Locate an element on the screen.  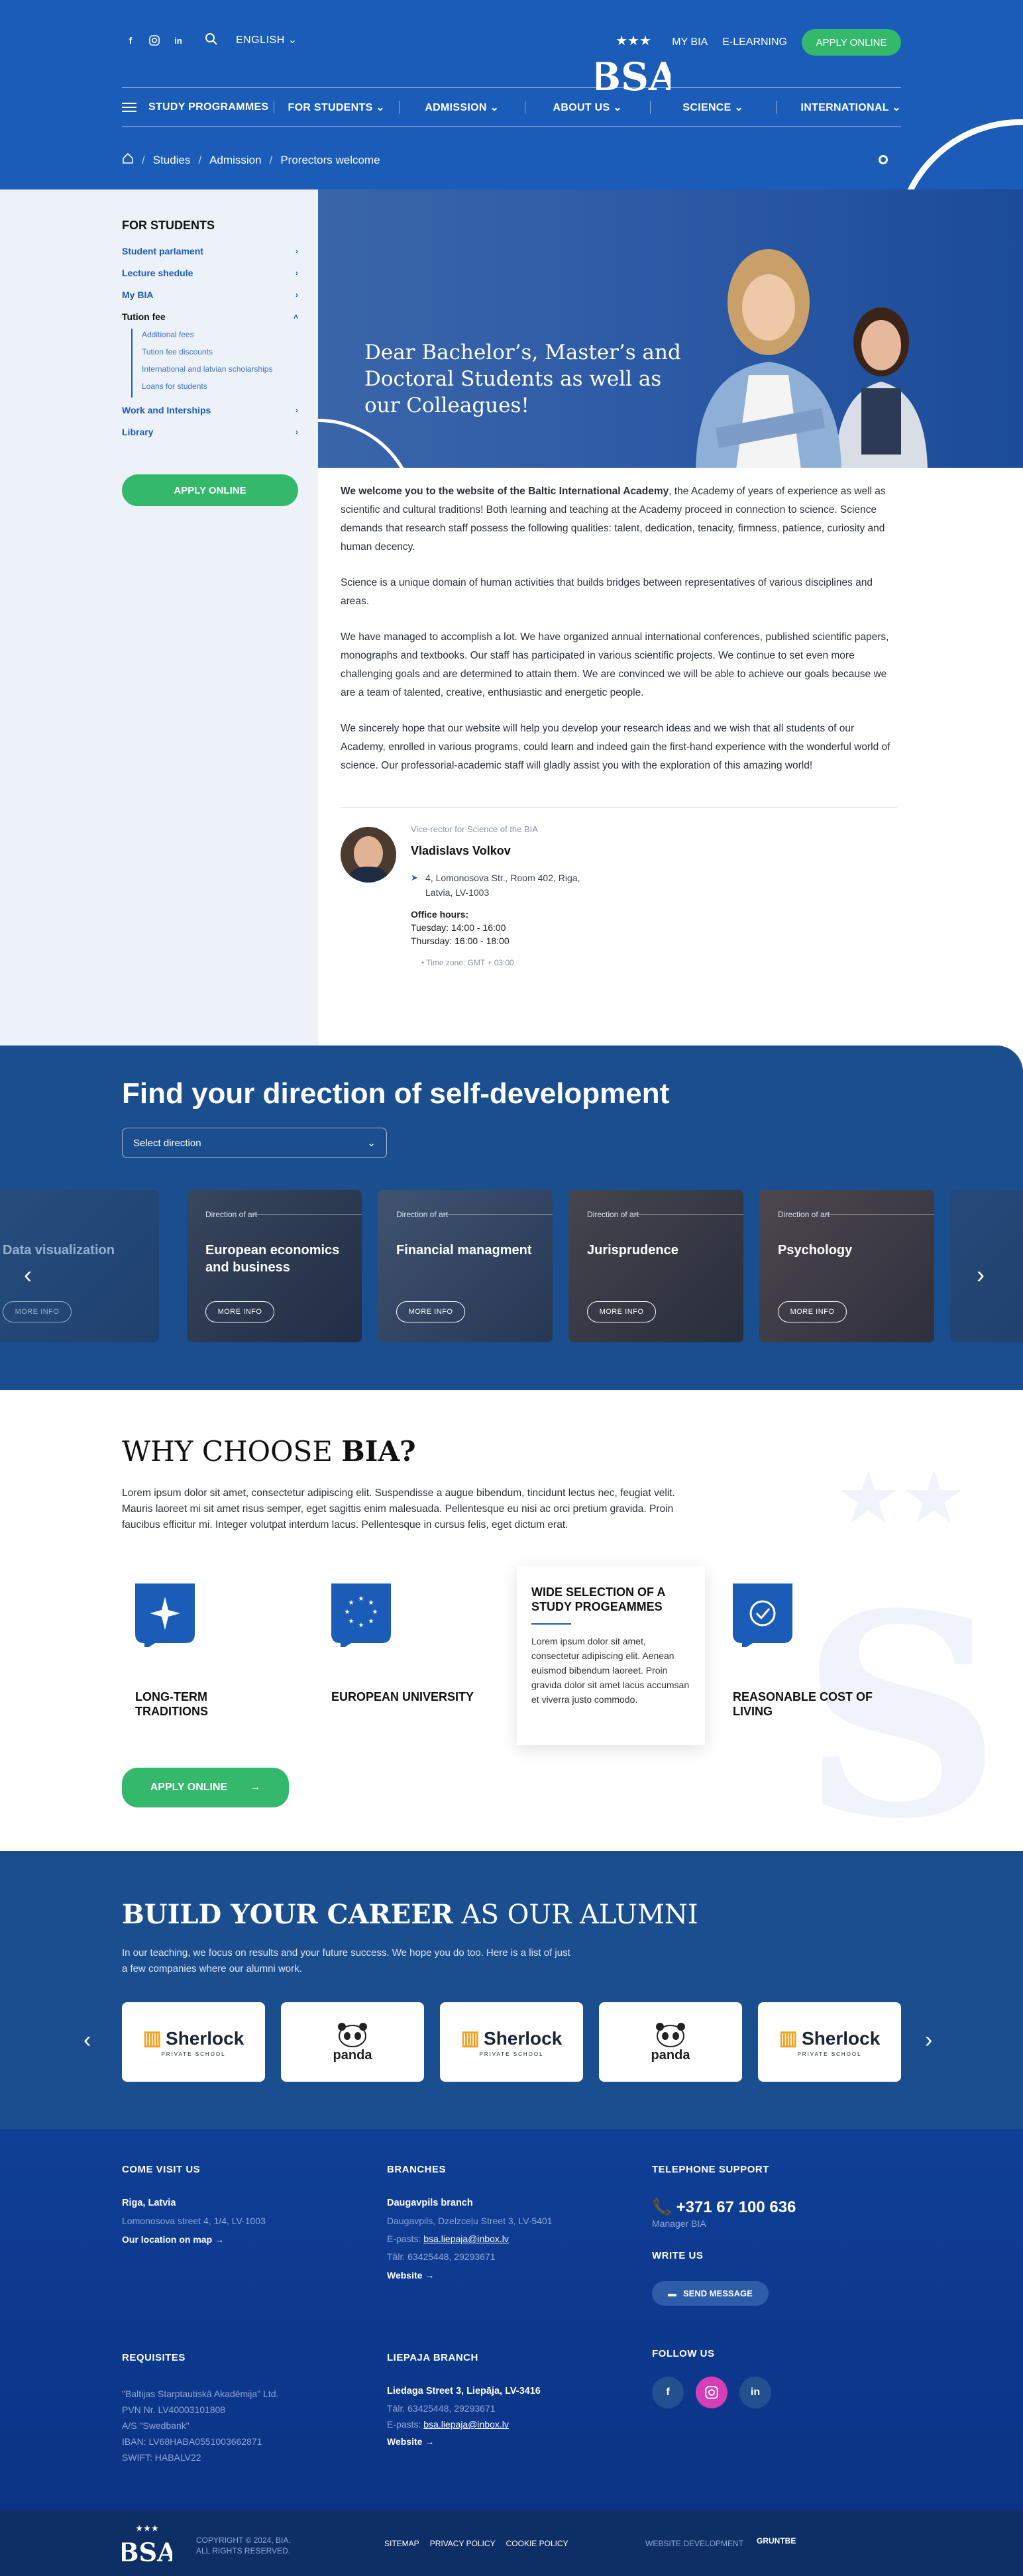
submenu-loans: Loans for students is located at coordinates (220, 389).